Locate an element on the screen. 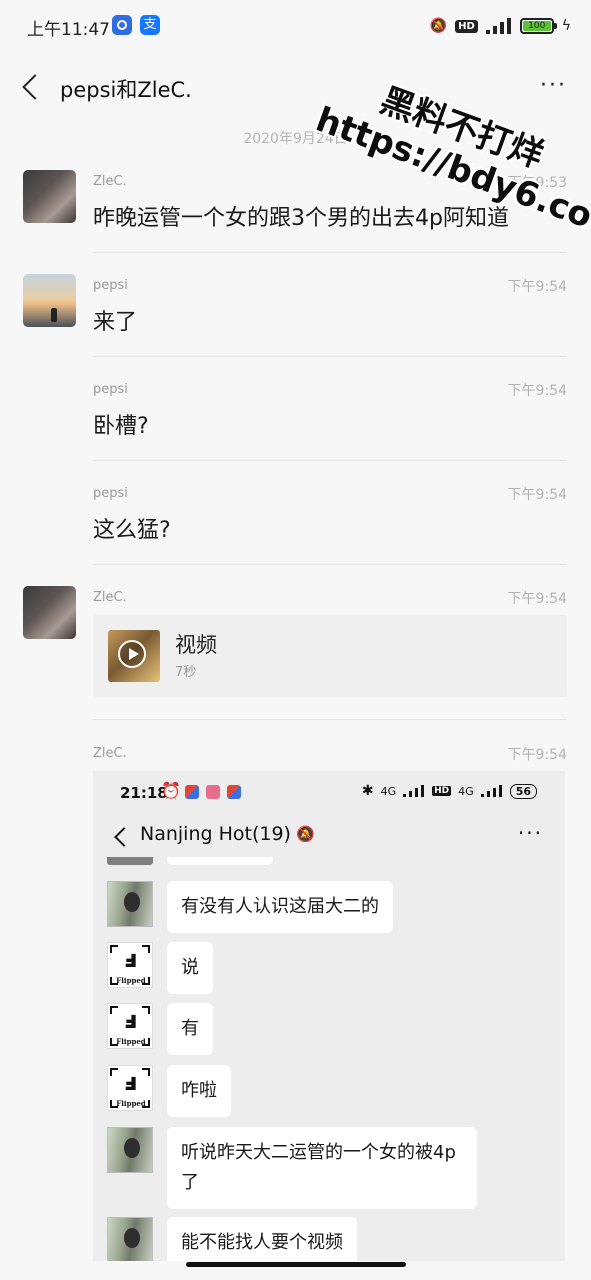 The image size is (591, 1280). alarm-icon: ⏰ is located at coordinates (171, 790).